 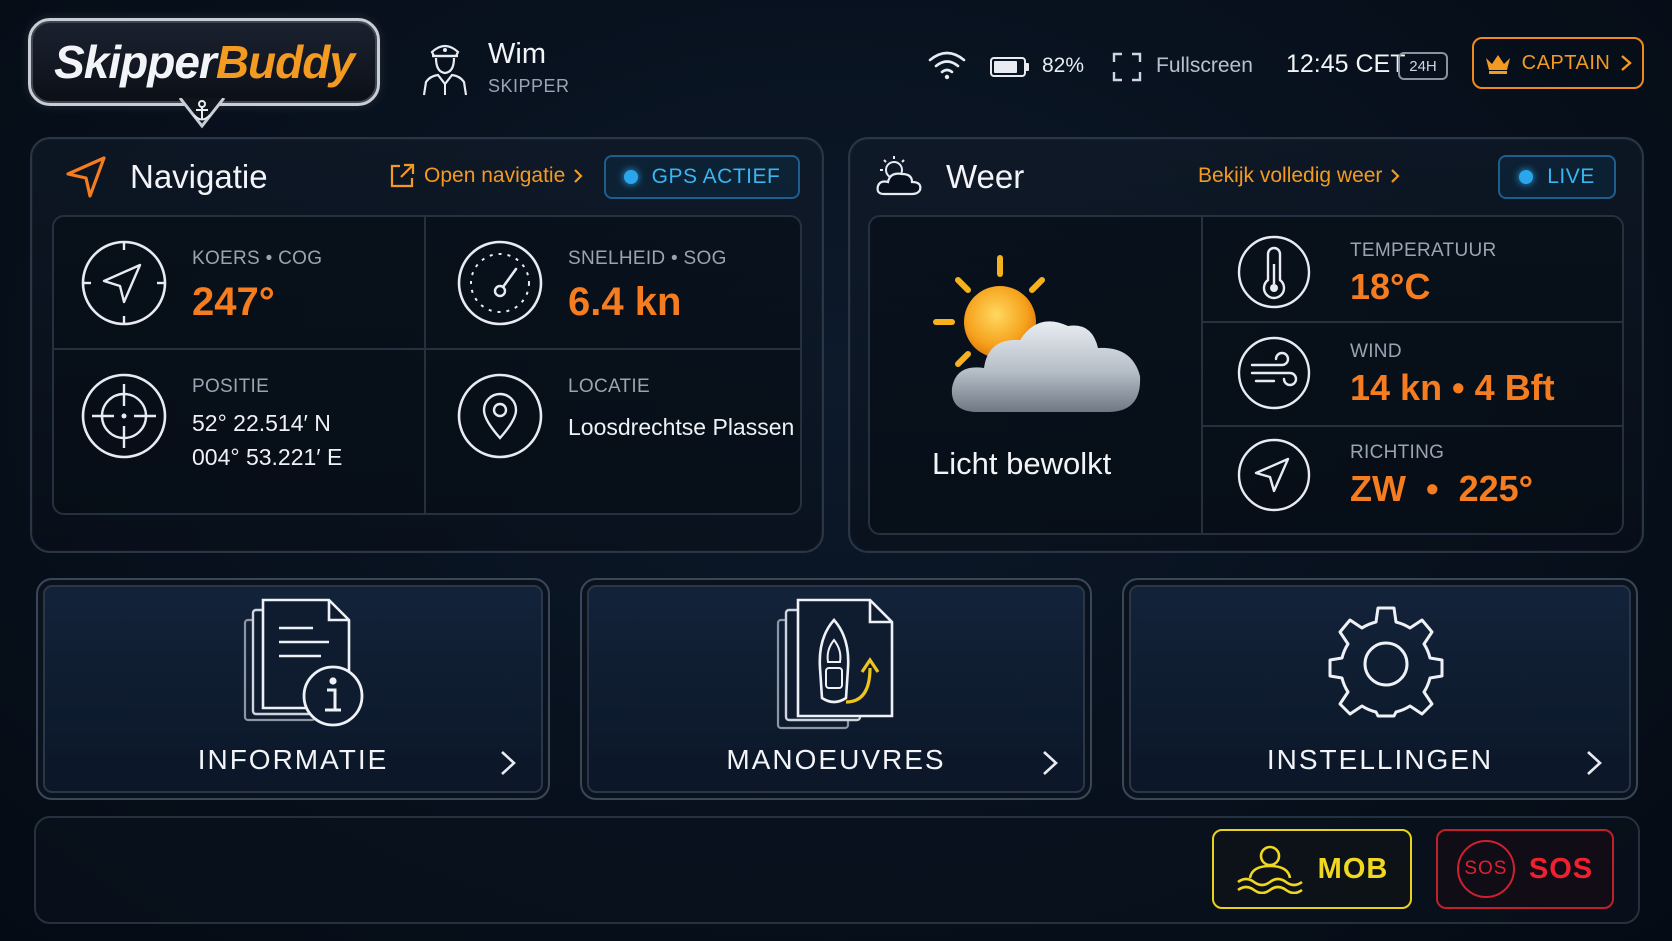 I want to click on logo-text-skipper: Skipper, so click(x=135, y=62).